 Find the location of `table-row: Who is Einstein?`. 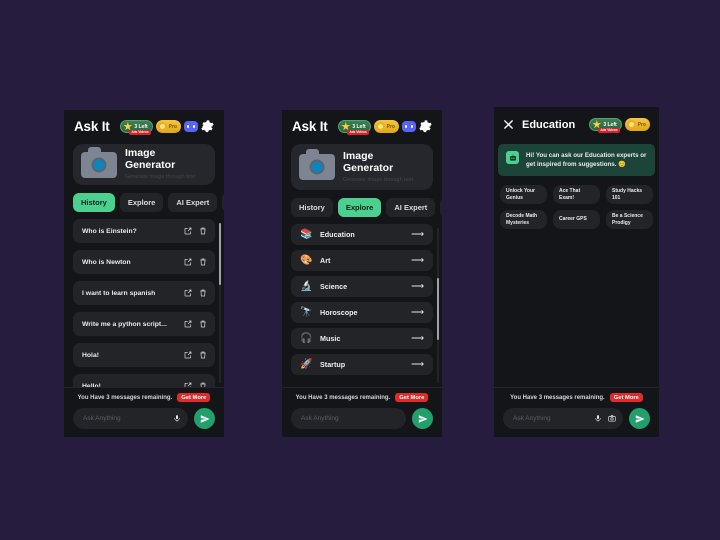

table-row: Who is Einstein? is located at coordinates (144, 231).